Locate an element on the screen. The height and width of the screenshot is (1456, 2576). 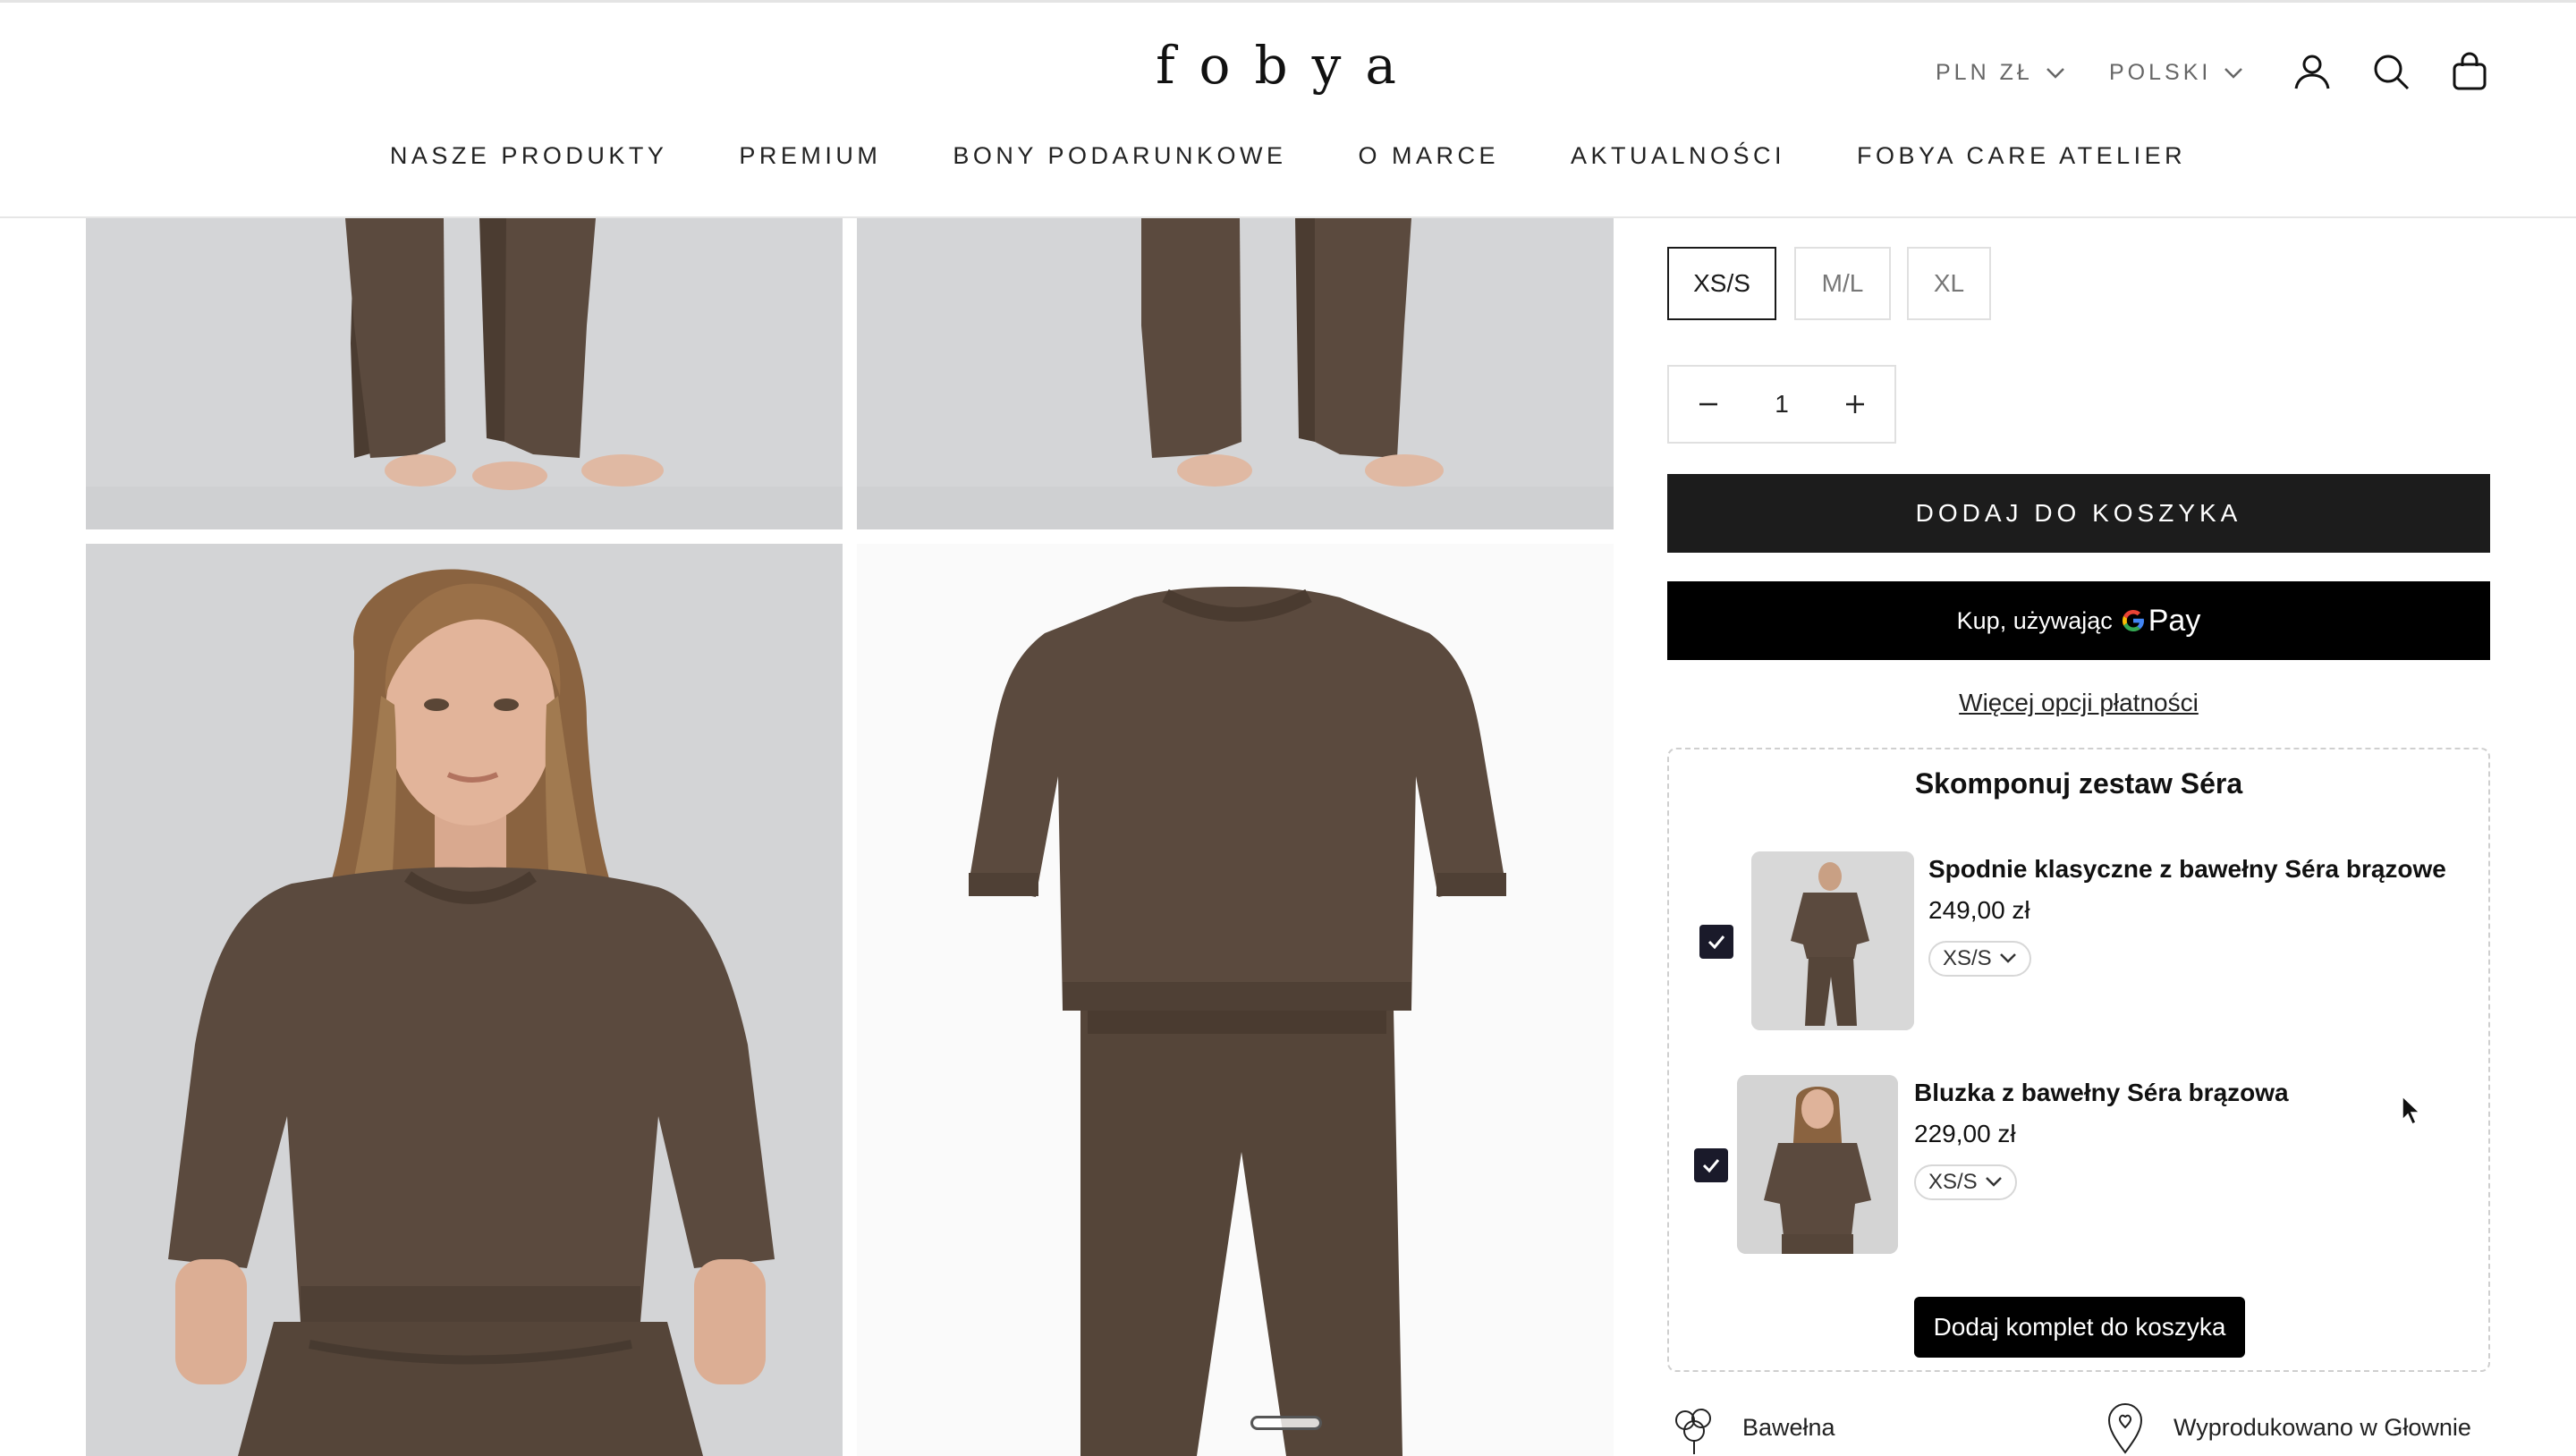
product-image-trousers-back is located at coordinates (1235, 373).